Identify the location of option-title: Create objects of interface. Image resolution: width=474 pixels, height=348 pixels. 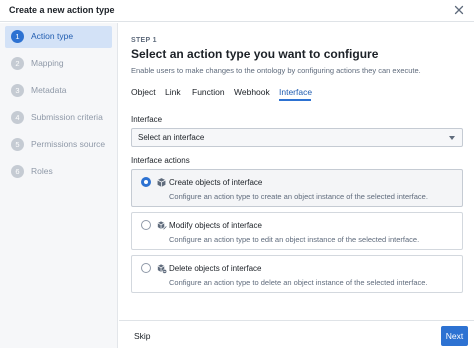
(216, 182).